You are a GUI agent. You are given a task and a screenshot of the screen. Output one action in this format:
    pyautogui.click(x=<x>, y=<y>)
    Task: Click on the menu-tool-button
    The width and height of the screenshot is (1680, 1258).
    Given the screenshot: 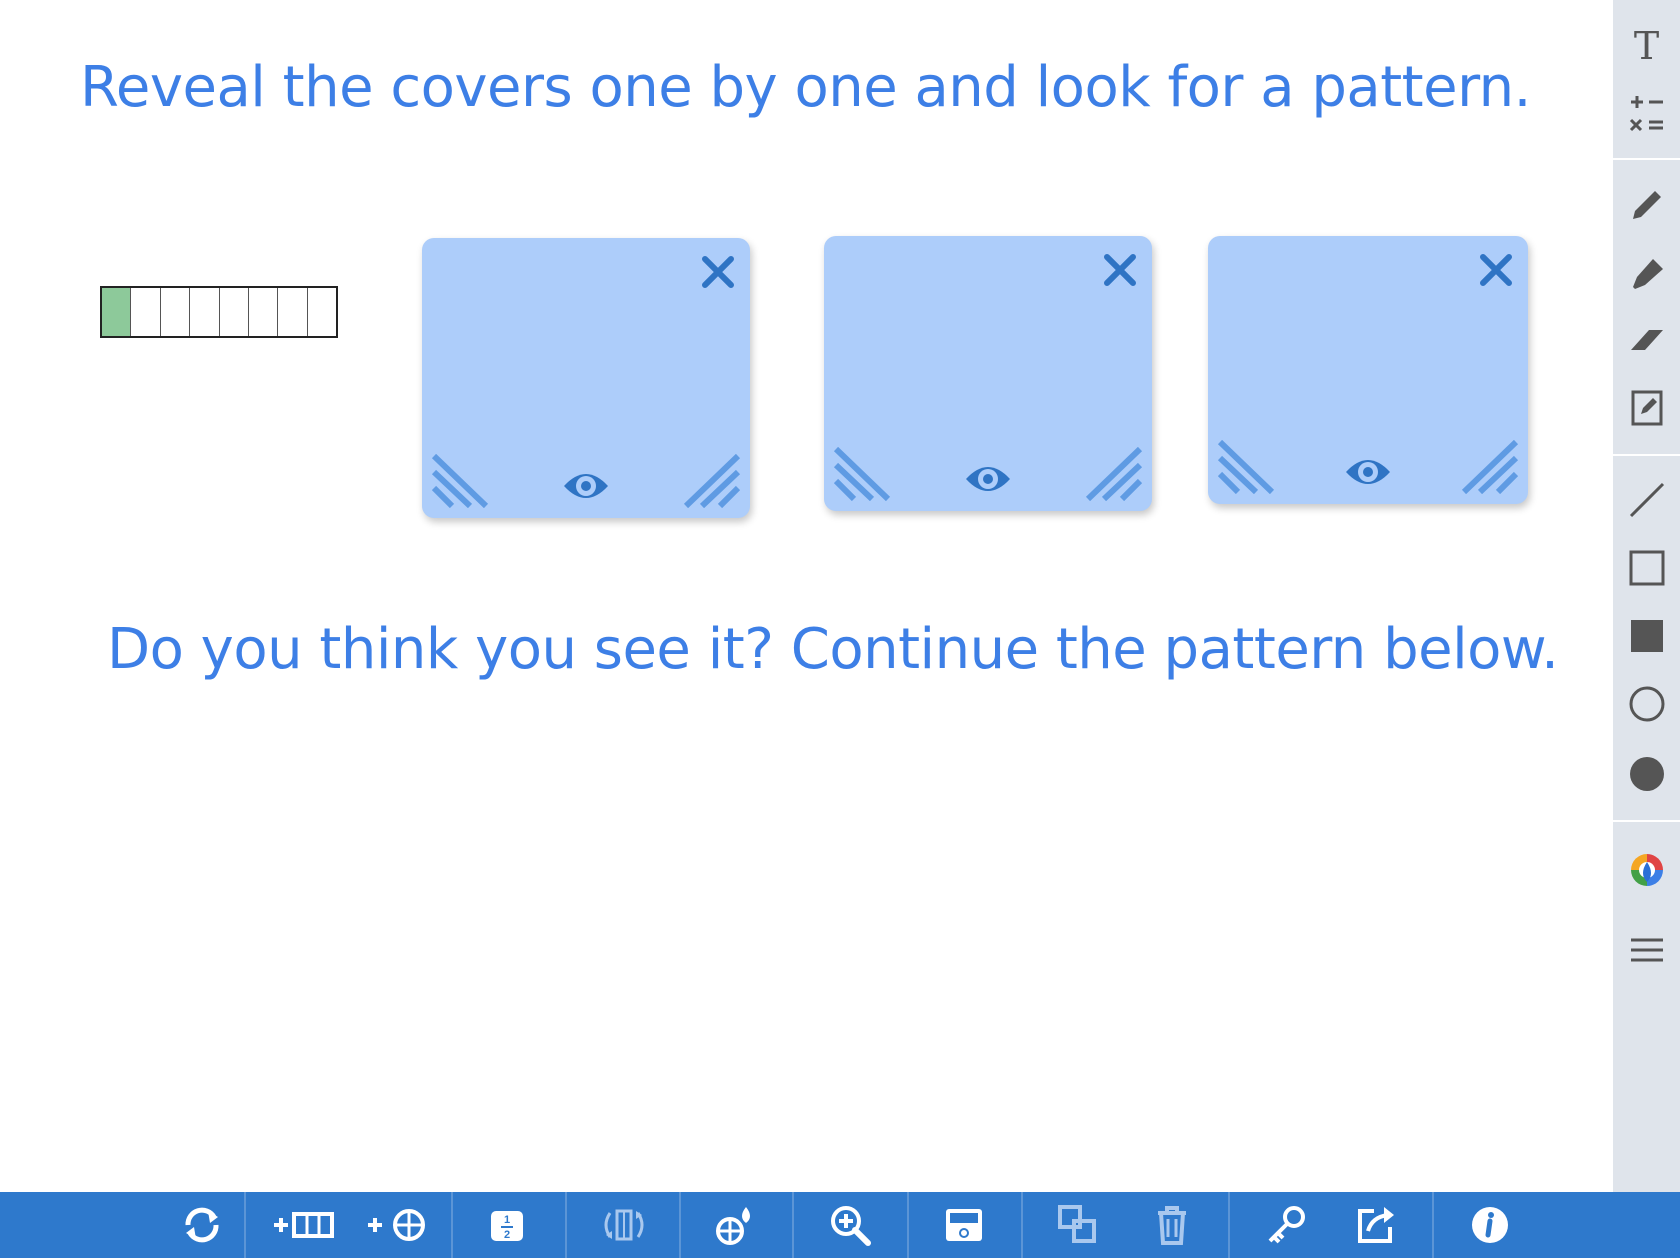 What is the action you would take?
    pyautogui.click(x=1646, y=950)
    